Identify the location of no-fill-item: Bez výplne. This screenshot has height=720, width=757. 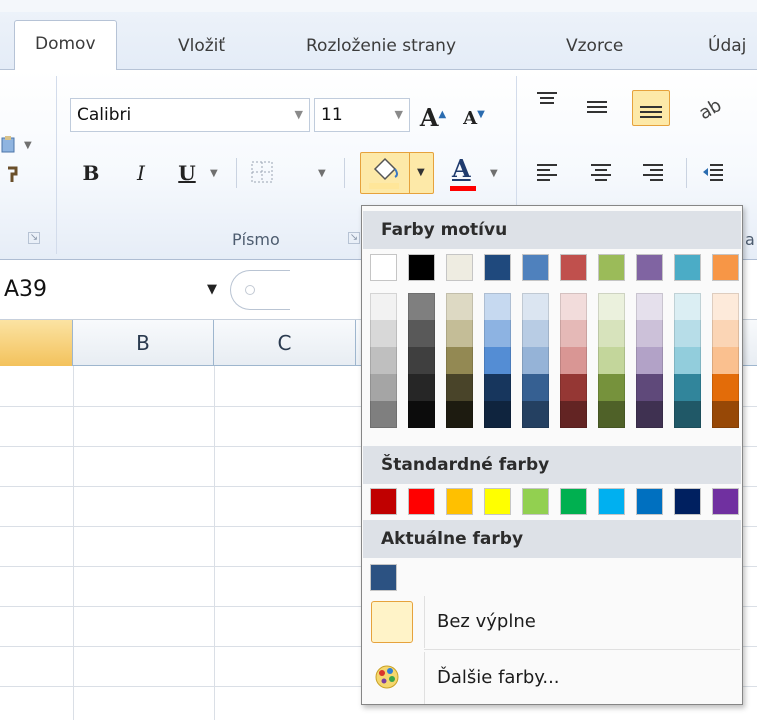
(552, 622).